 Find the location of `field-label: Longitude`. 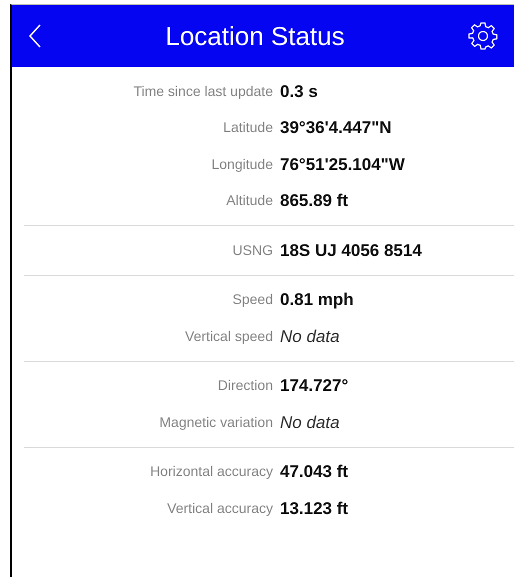

field-label: Longitude is located at coordinates (242, 164).